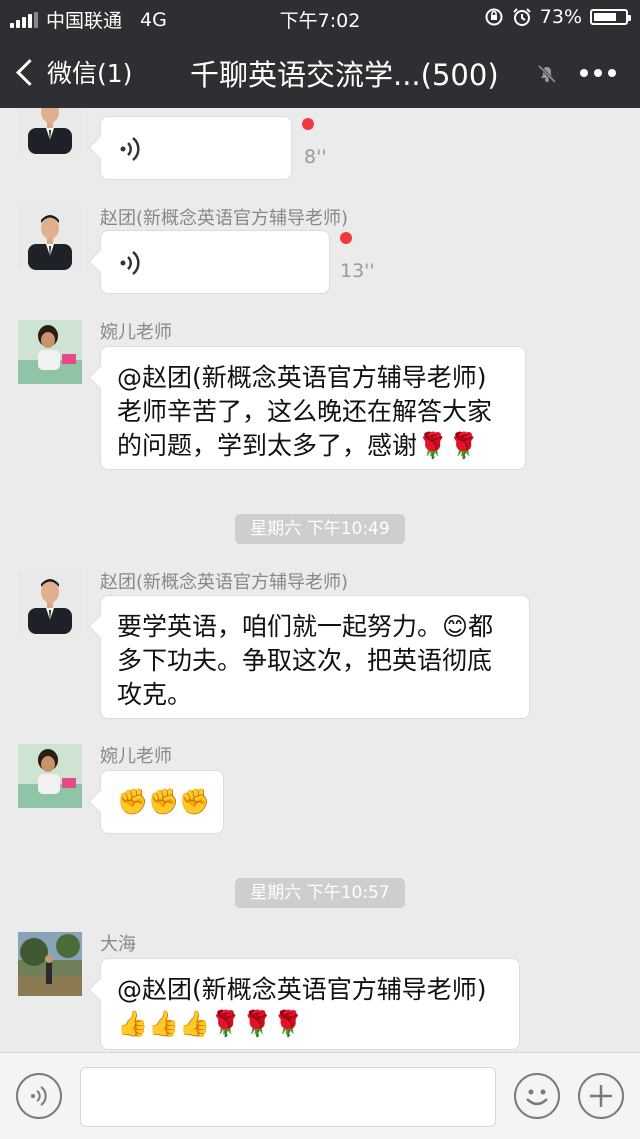 The height and width of the screenshot is (1139, 640). I want to click on timestamp-badge: 星期六 下午10:49, so click(320, 529).